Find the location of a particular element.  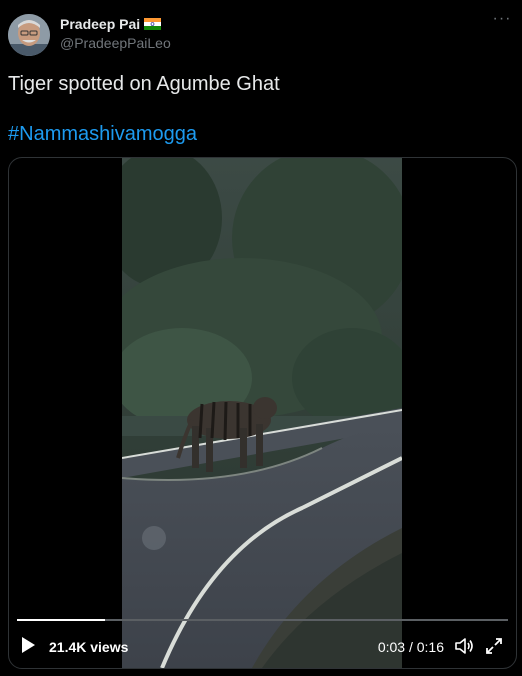

volume-icon is located at coordinates (464, 646).